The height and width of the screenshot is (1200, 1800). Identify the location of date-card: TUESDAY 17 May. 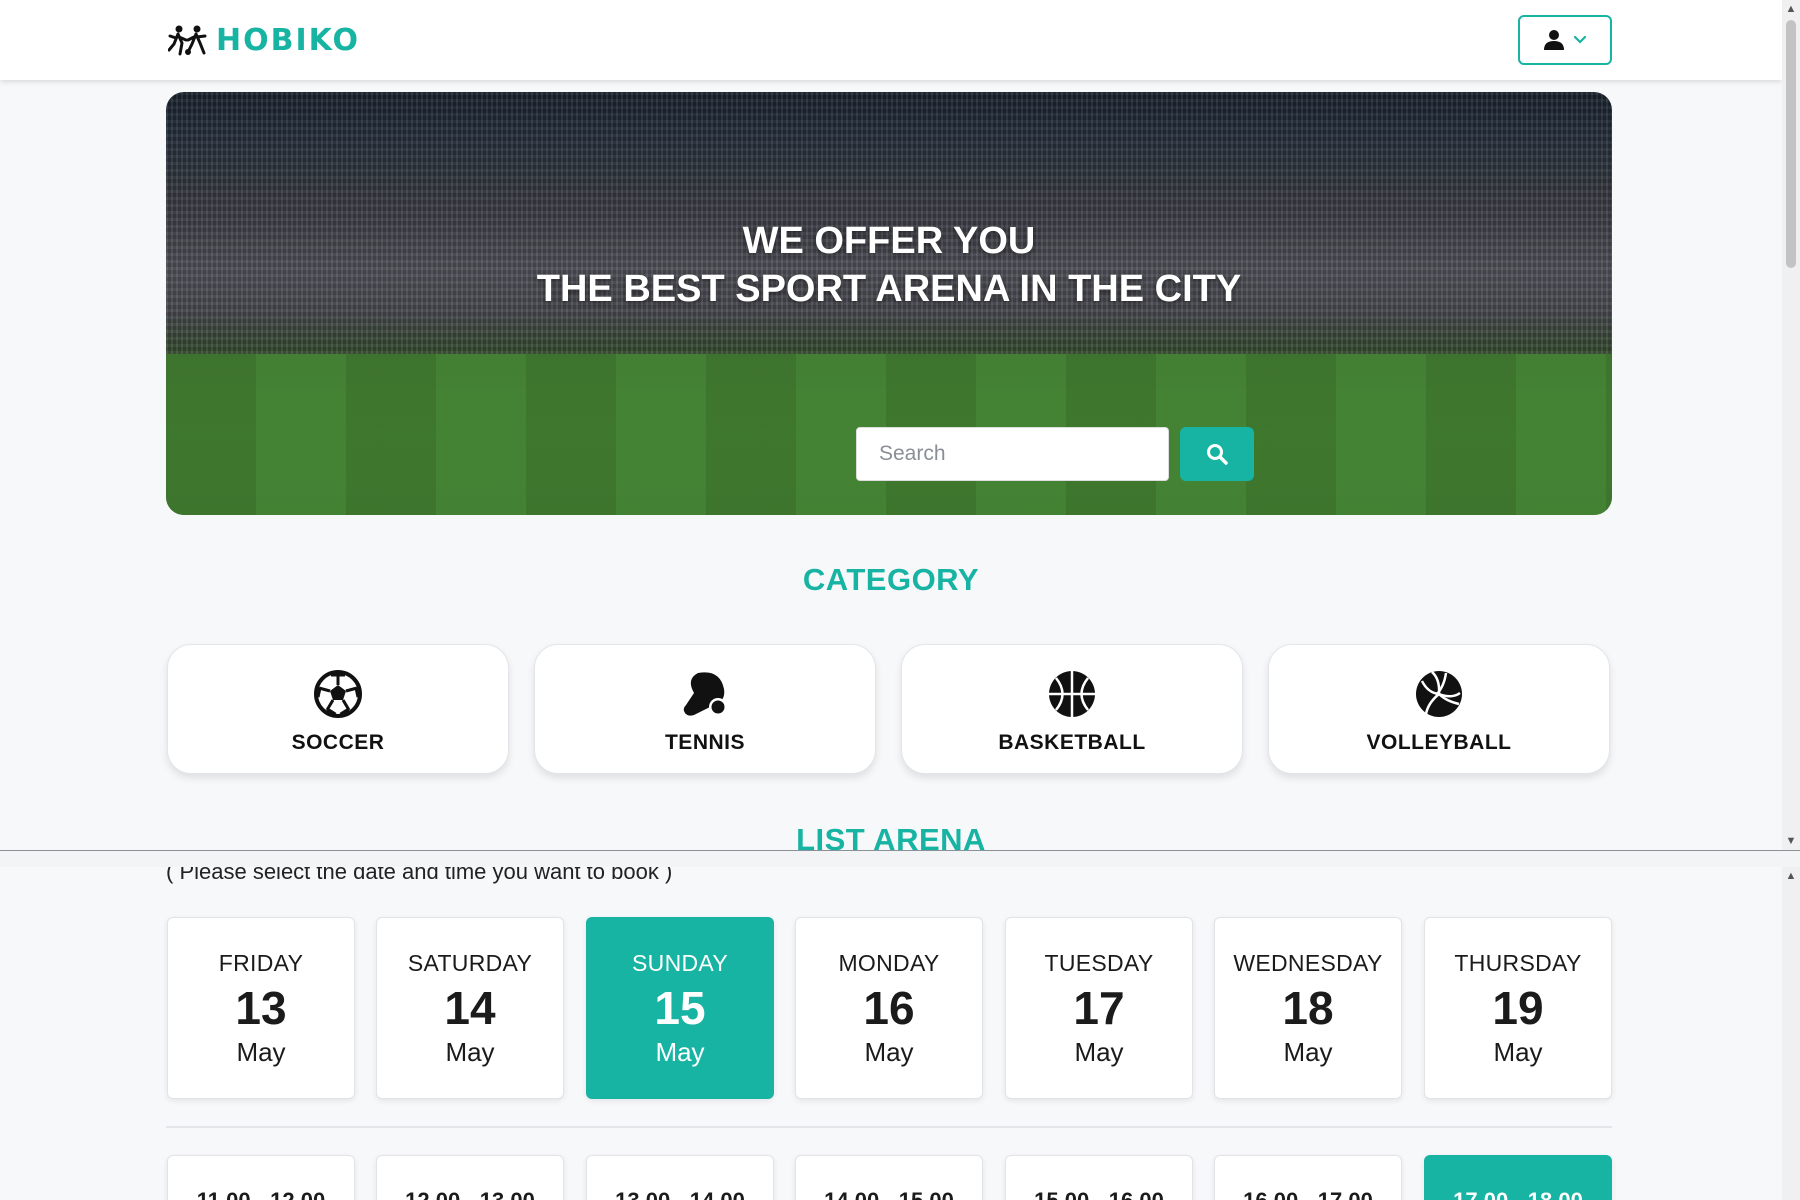
(1099, 1008).